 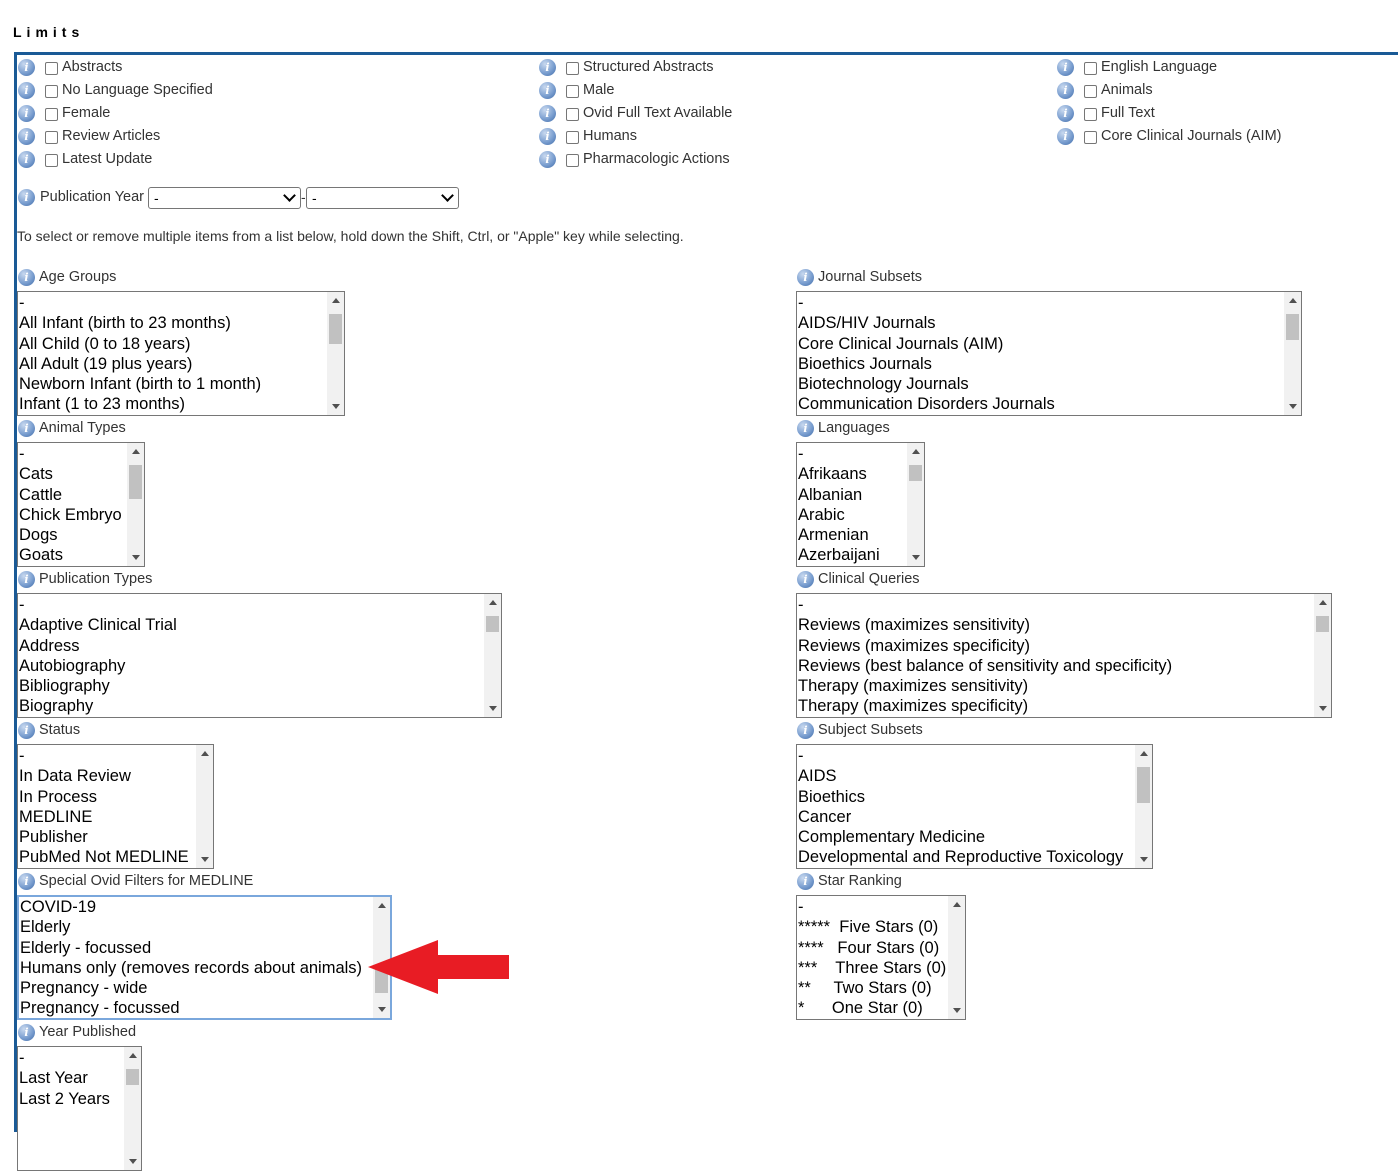 What do you see at coordinates (86, 113) in the screenshot?
I see `checkbox-label: Female` at bounding box center [86, 113].